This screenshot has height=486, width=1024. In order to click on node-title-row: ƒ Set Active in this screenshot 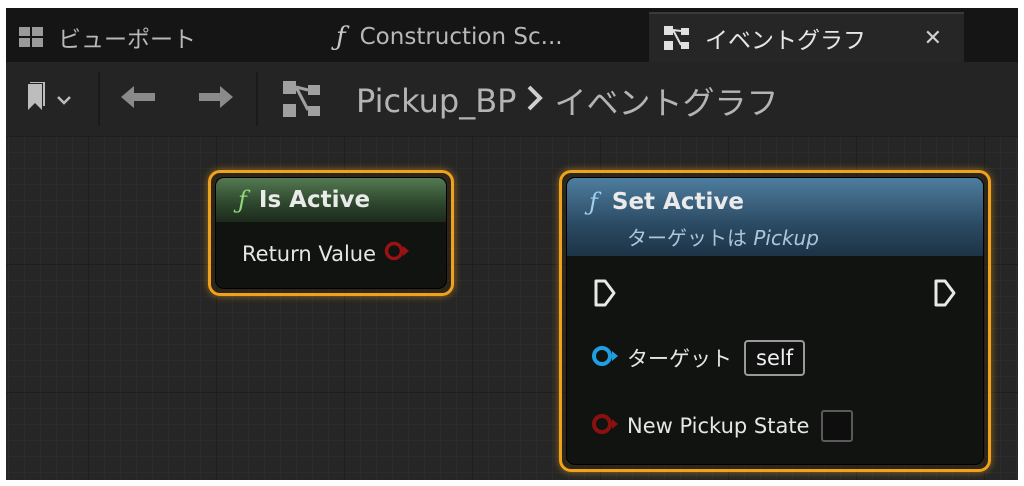, I will do `click(786, 202)`.